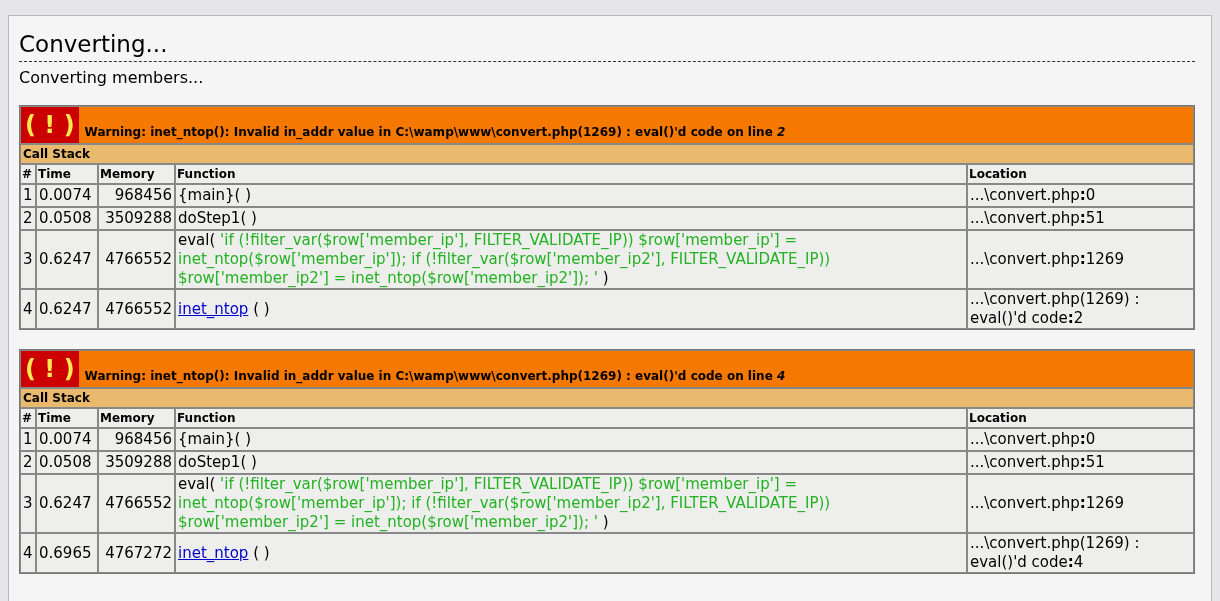 This screenshot has height=601, width=1220. I want to click on table-cell: 0.6965, so click(67, 553).